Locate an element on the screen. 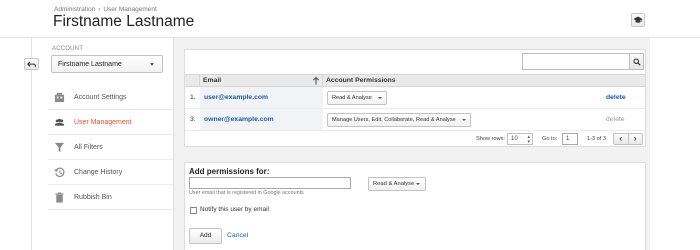 The image size is (700, 250). row-number: 3. is located at coordinates (193, 119).